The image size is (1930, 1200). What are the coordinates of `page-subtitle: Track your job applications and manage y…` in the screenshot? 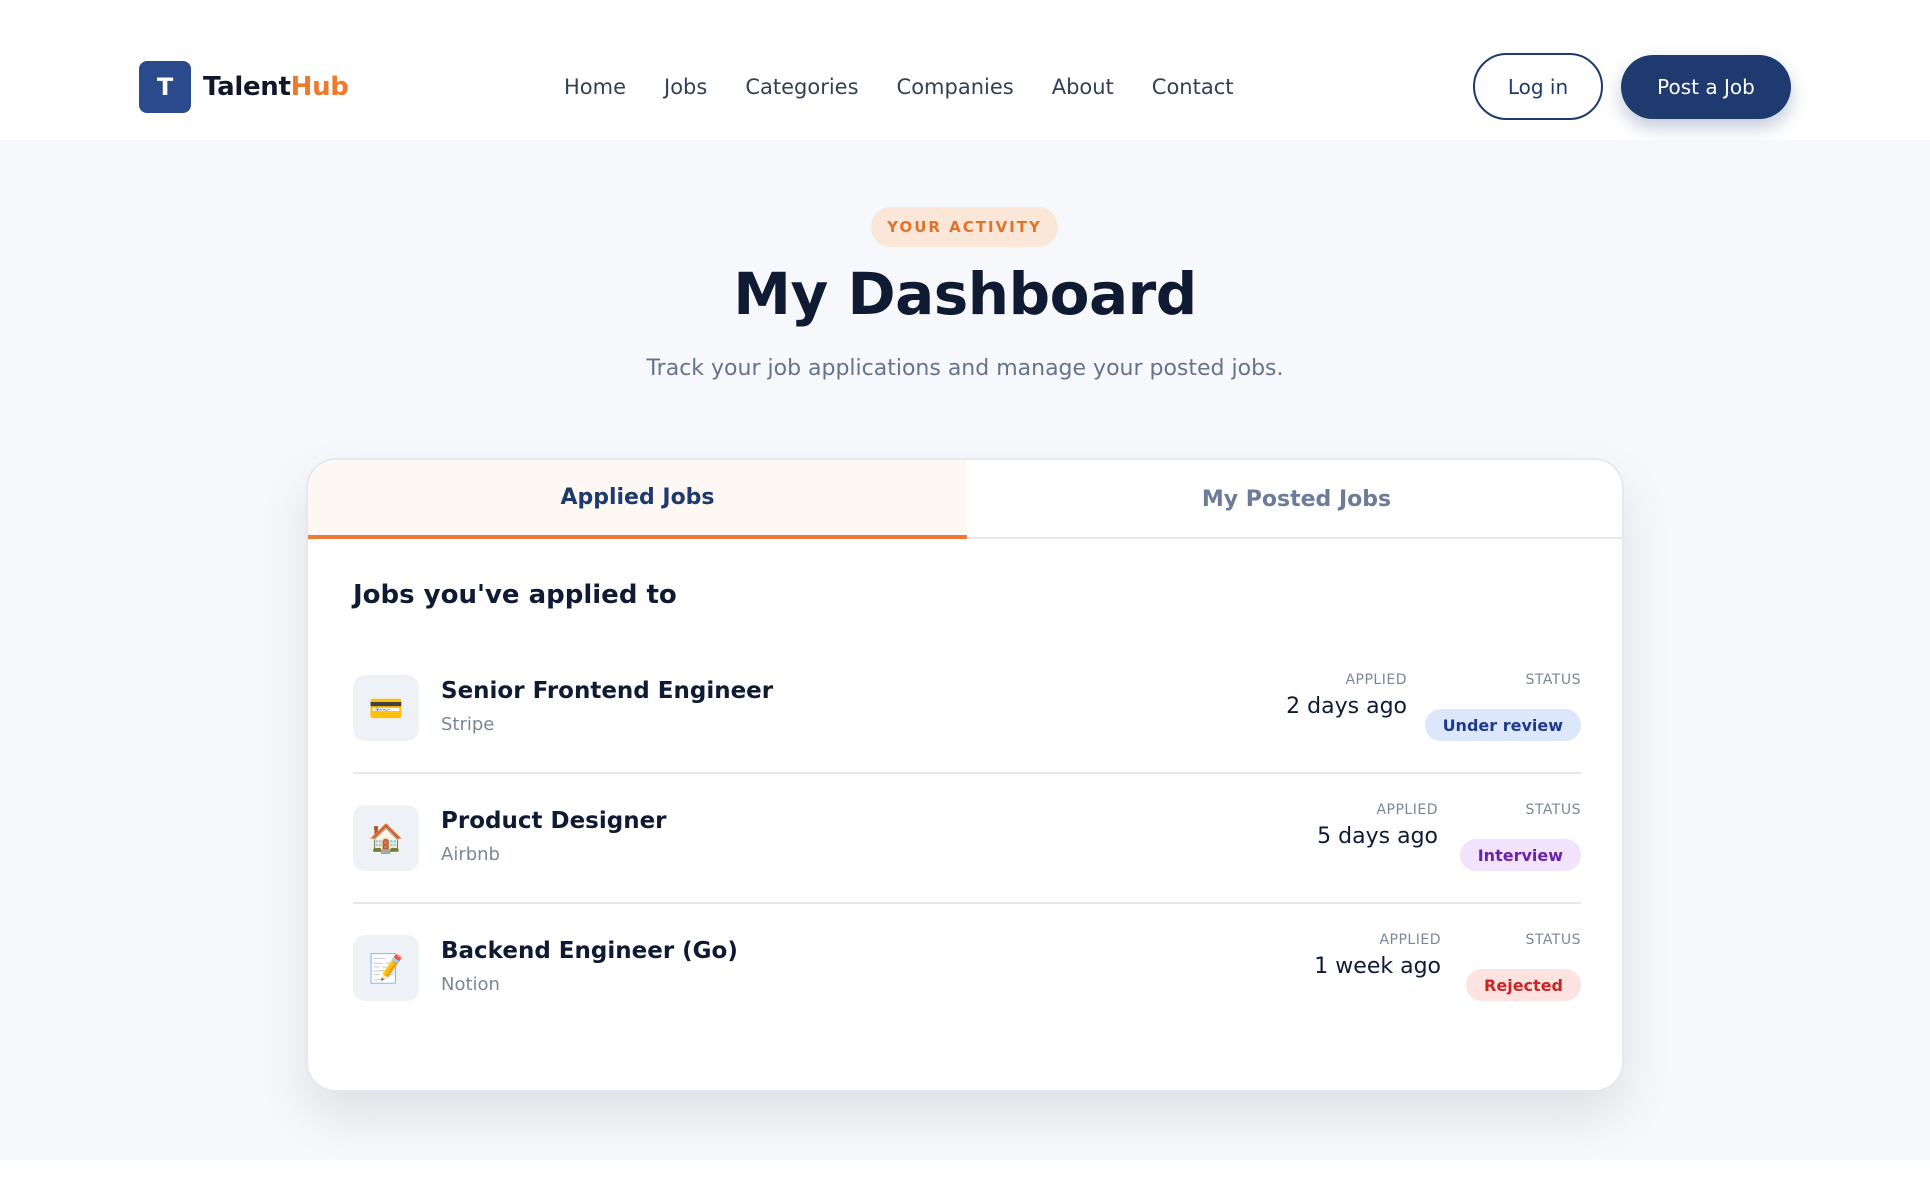 It's located at (965, 368).